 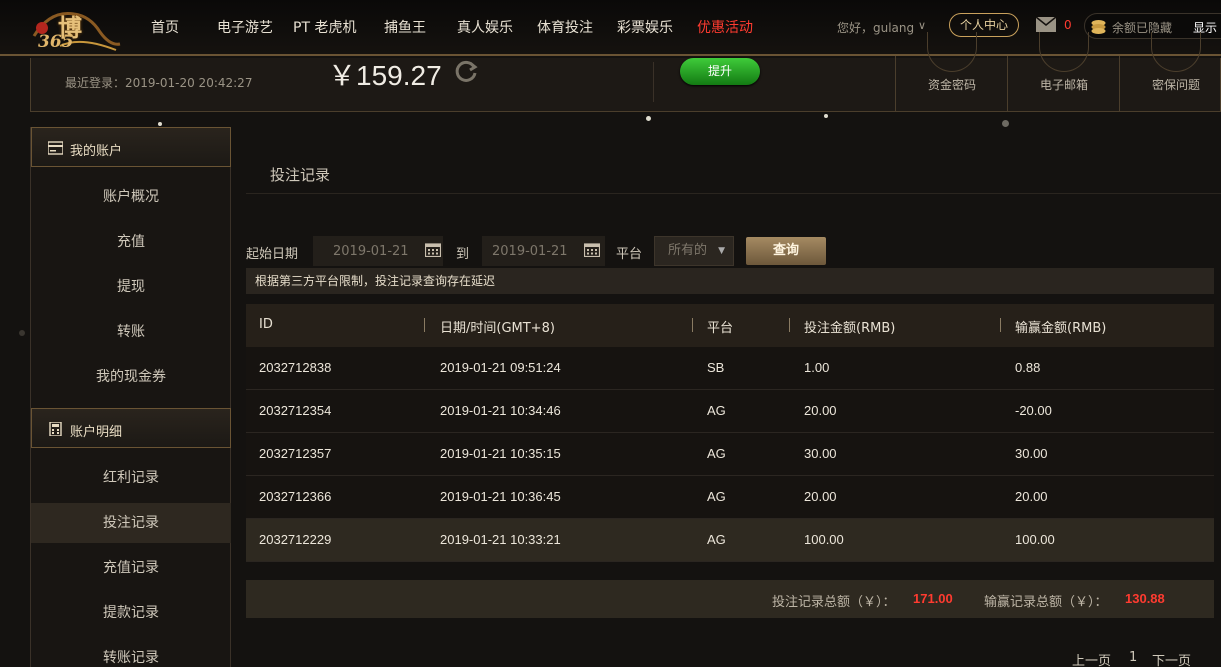 What do you see at coordinates (1046, 602) in the screenshot?
I see `win-total-label: 输赢记录总额（￥）：` at bounding box center [1046, 602].